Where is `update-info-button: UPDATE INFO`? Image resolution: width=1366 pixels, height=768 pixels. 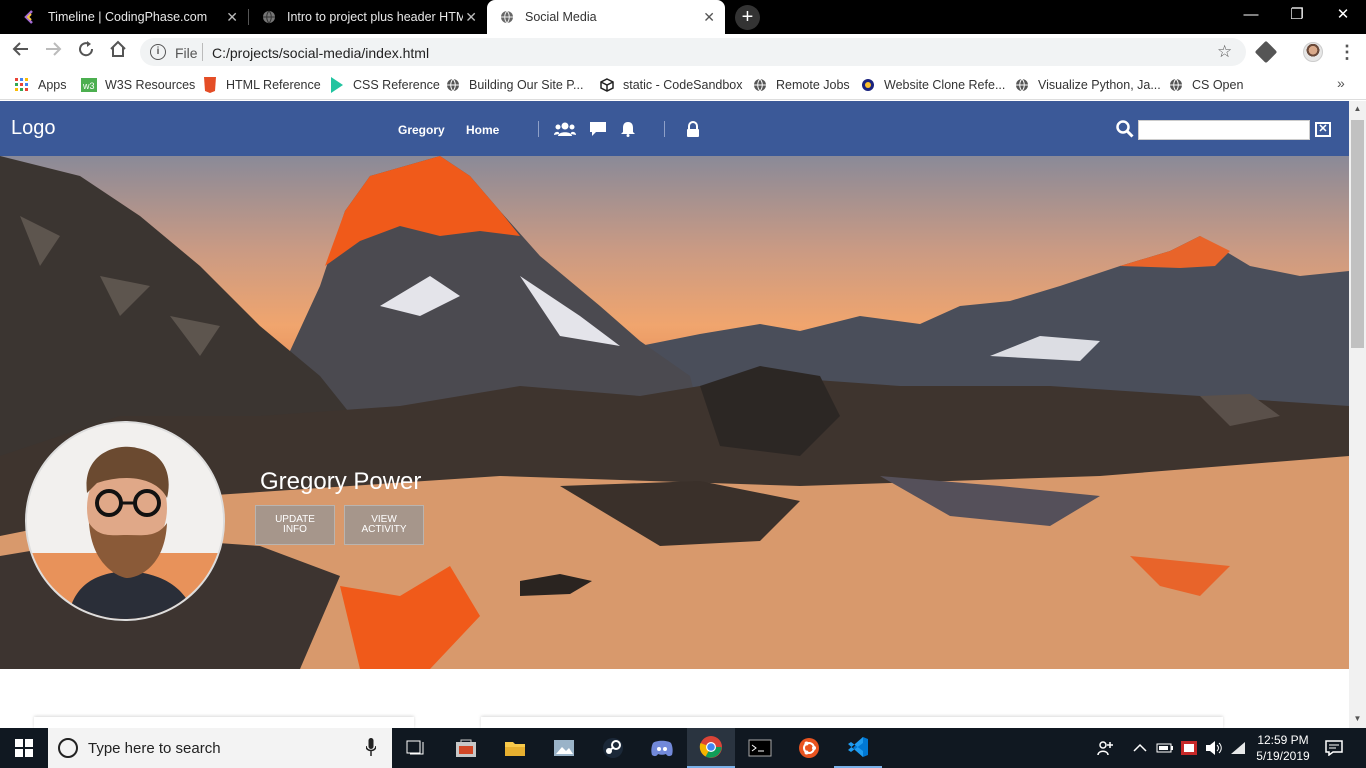
update-info-button: UPDATE INFO is located at coordinates (295, 525).